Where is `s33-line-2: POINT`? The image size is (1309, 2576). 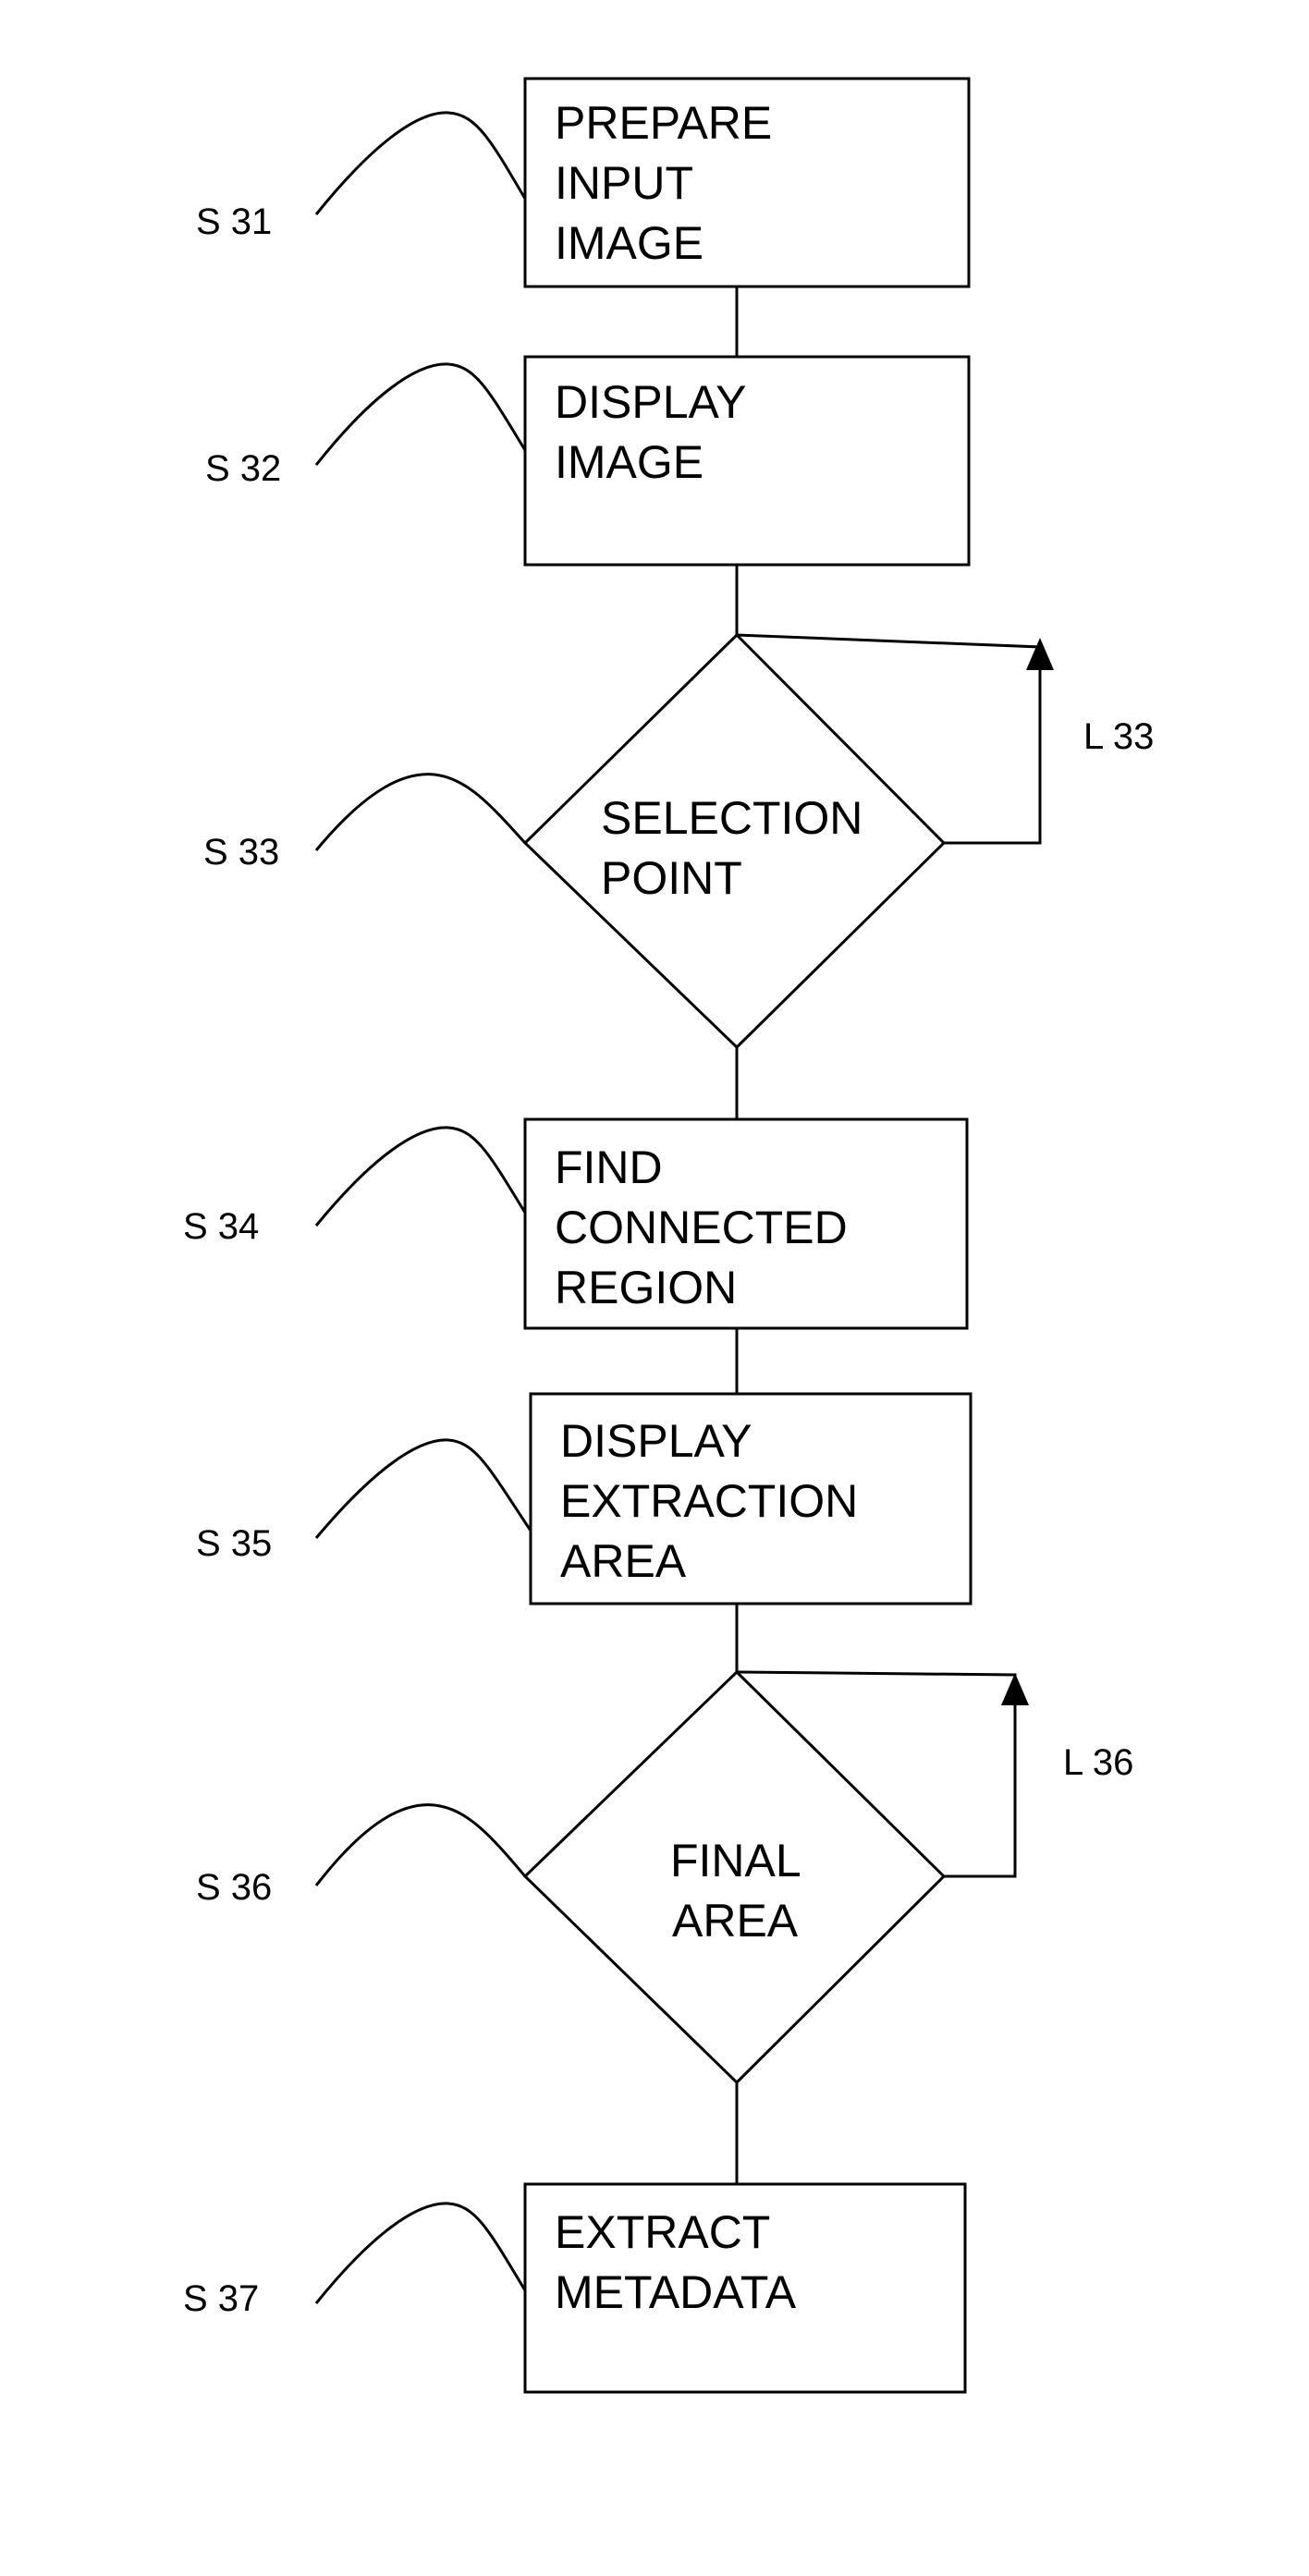
s33-line-2: POINT is located at coordinates (671, 878).